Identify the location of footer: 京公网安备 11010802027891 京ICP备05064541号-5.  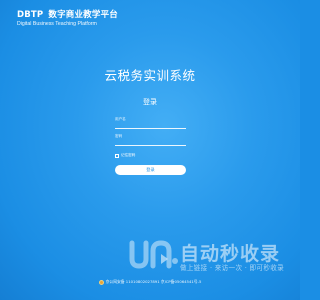
(150, 282).